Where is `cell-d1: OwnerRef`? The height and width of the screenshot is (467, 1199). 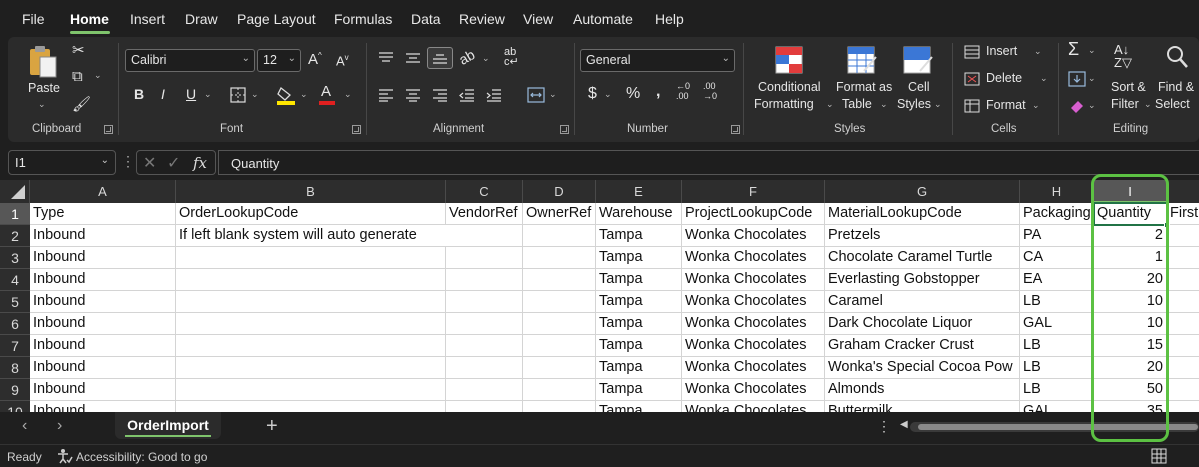 cell-d1: OwnerRef is located at coordinates (559, 214).